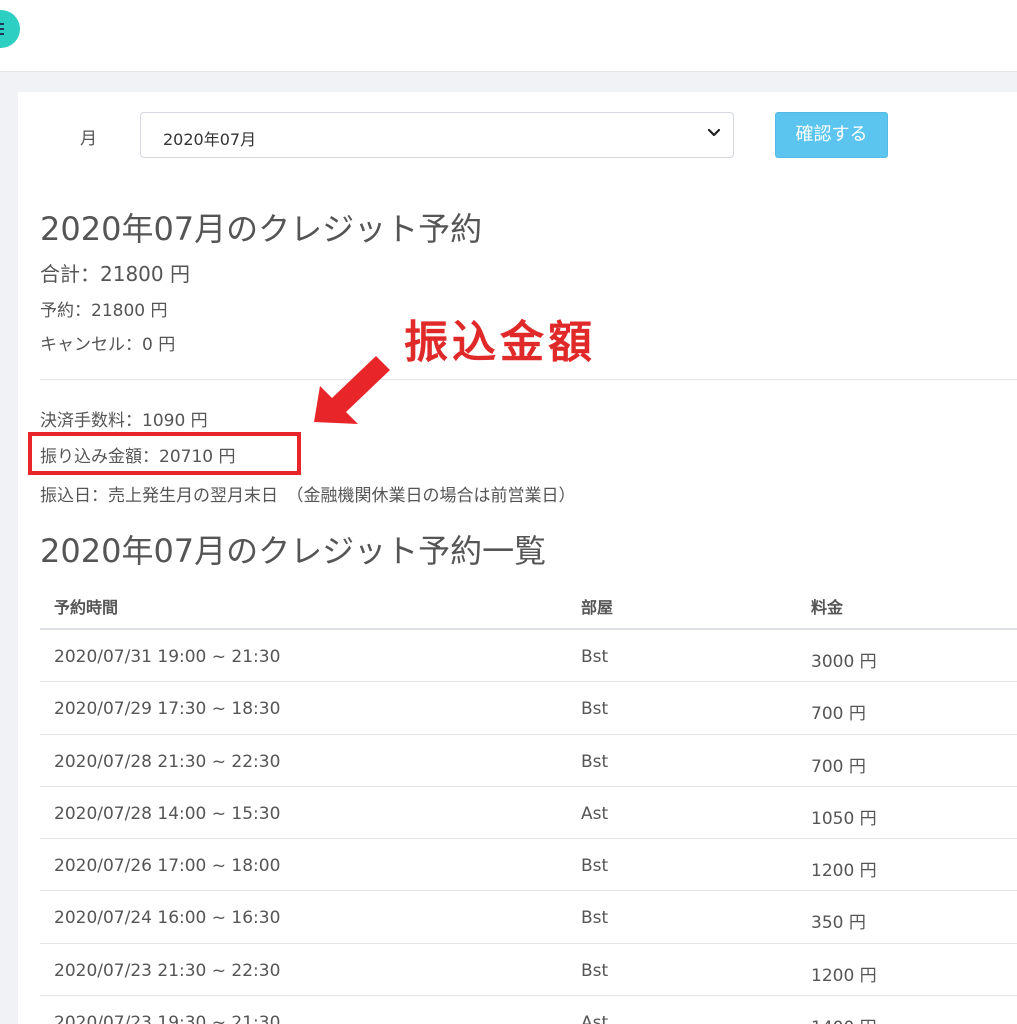 The height and width of the screenshot is (1024, 1017). What do you see at coordinates (528, 656) in the screenshot?
I see `table-row: 2020/07/31 19:00 ~ 21:30 Bst 3000 円` at bounding box center [528, 656].